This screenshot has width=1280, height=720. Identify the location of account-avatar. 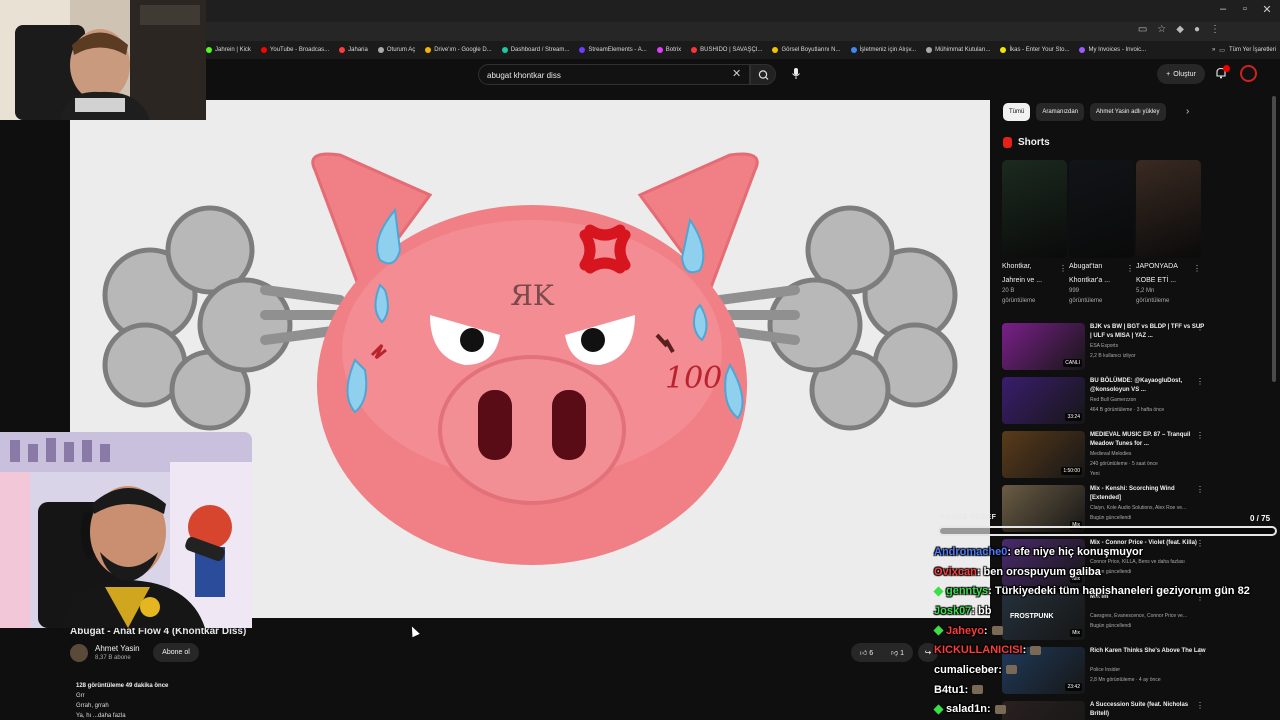
(1248, 73).